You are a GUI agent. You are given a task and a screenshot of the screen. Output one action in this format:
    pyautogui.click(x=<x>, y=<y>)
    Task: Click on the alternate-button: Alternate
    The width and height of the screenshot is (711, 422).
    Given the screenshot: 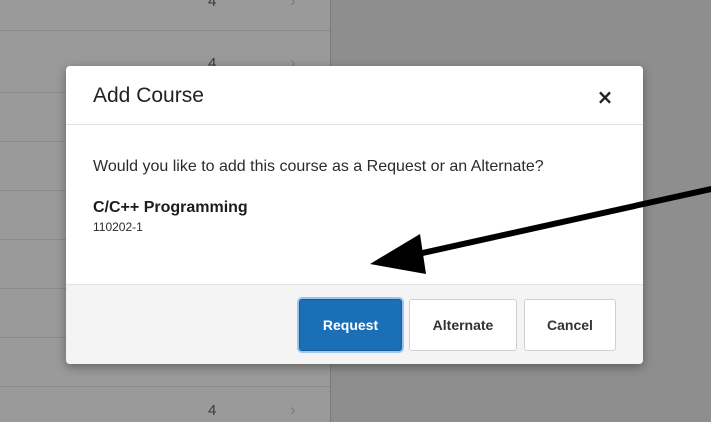 What is the action you would take?
    pyautogui.click(x=463, y=325)
    